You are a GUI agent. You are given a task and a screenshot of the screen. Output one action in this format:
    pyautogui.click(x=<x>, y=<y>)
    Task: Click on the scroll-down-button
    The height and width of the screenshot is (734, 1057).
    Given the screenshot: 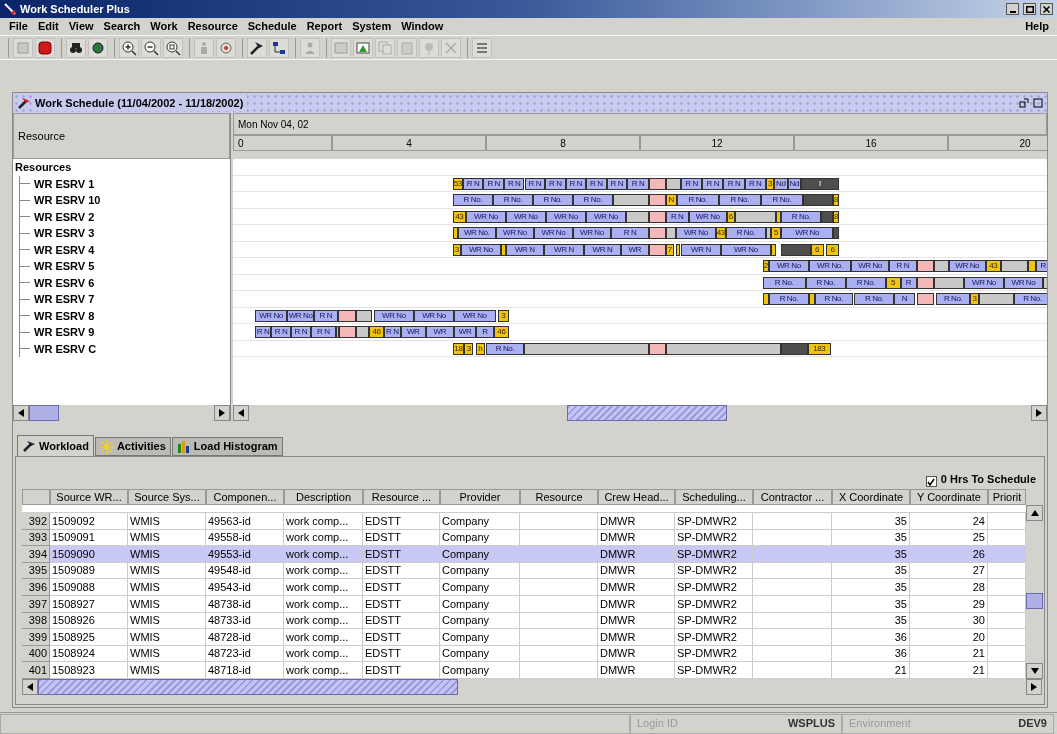 What is the action you would take?
    pyautogui.click(x=1034, y=670)
    